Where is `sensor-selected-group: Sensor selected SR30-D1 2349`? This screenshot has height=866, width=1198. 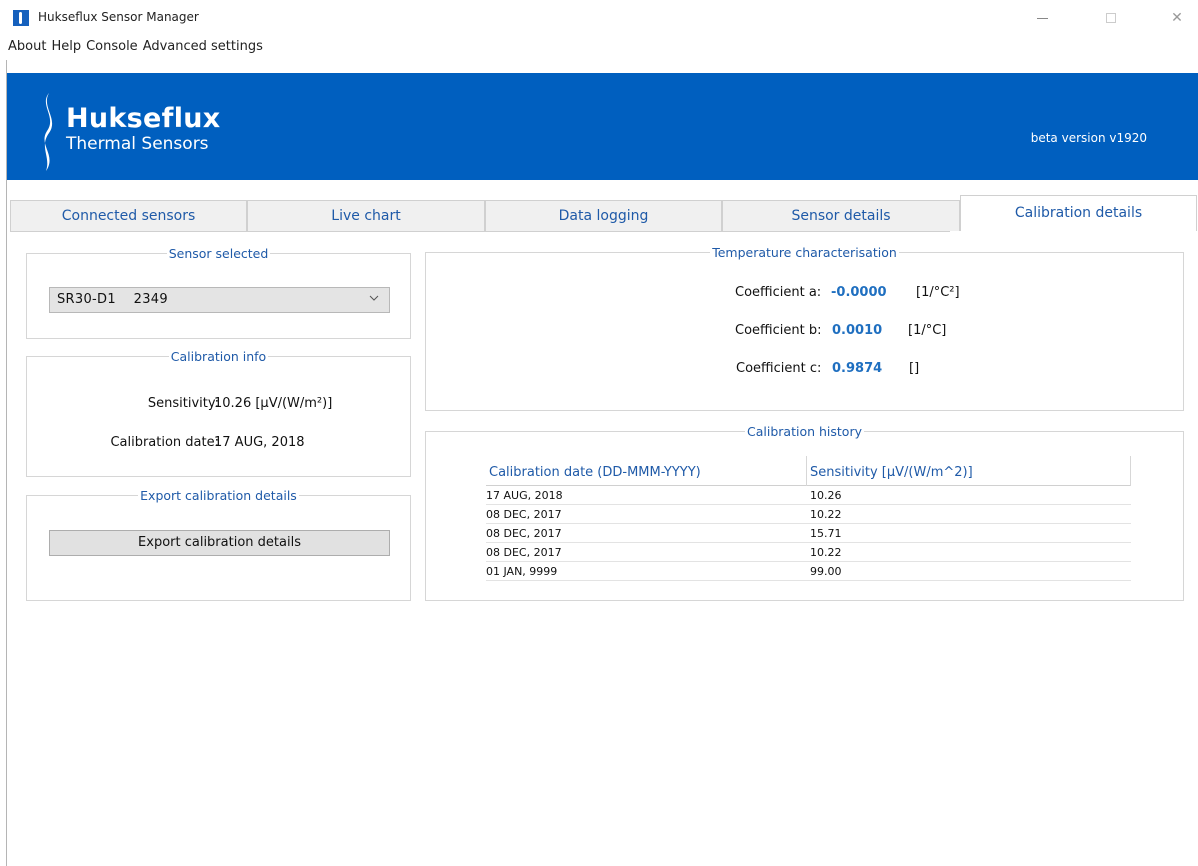
sensor-selected-group: Sensor selected SR30-D1 2349 is located at coordinates (218, 292).